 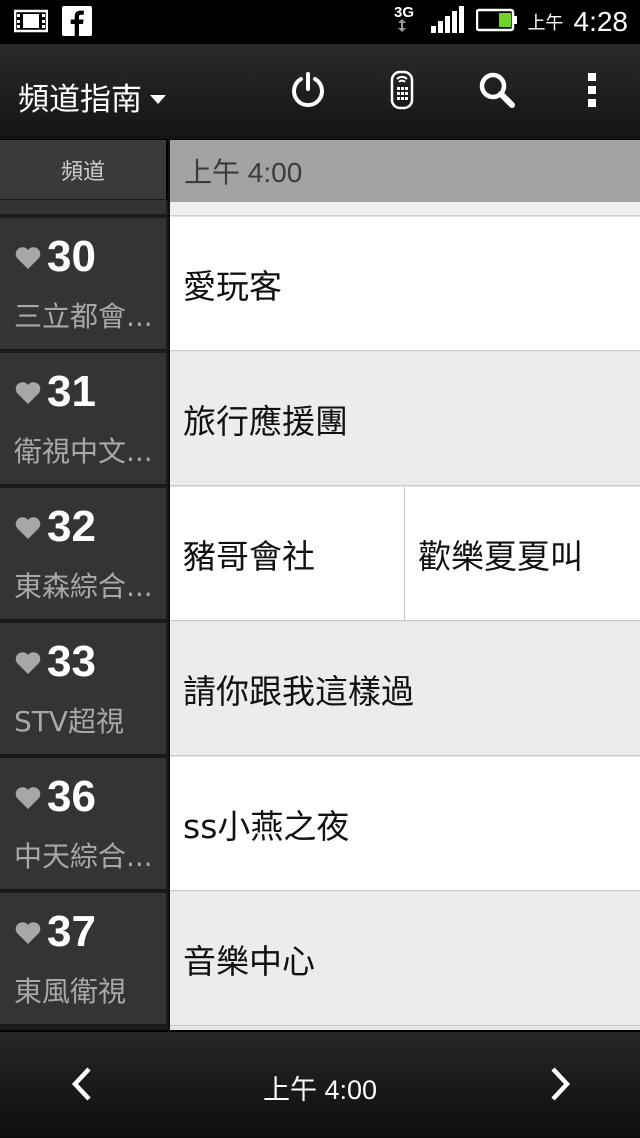 What do you see at coordinates (496, 22) in the screenshot?
I see `battery-icon` at bounding box center [496, 22].